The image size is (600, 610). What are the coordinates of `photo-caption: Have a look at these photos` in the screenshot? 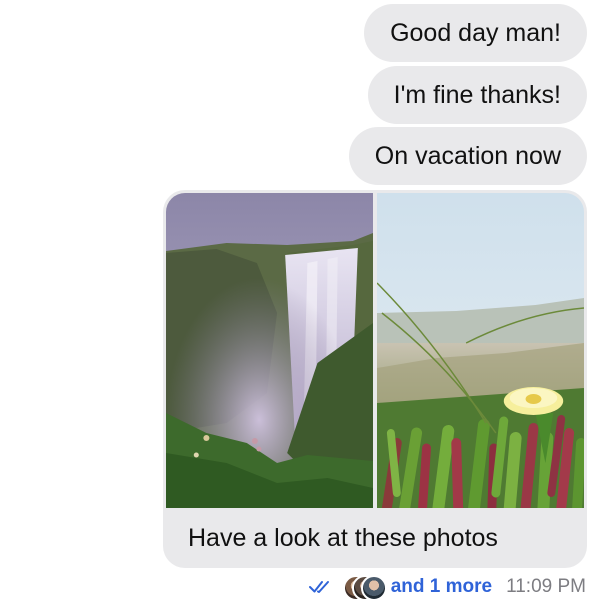 It's located at (343, 538).